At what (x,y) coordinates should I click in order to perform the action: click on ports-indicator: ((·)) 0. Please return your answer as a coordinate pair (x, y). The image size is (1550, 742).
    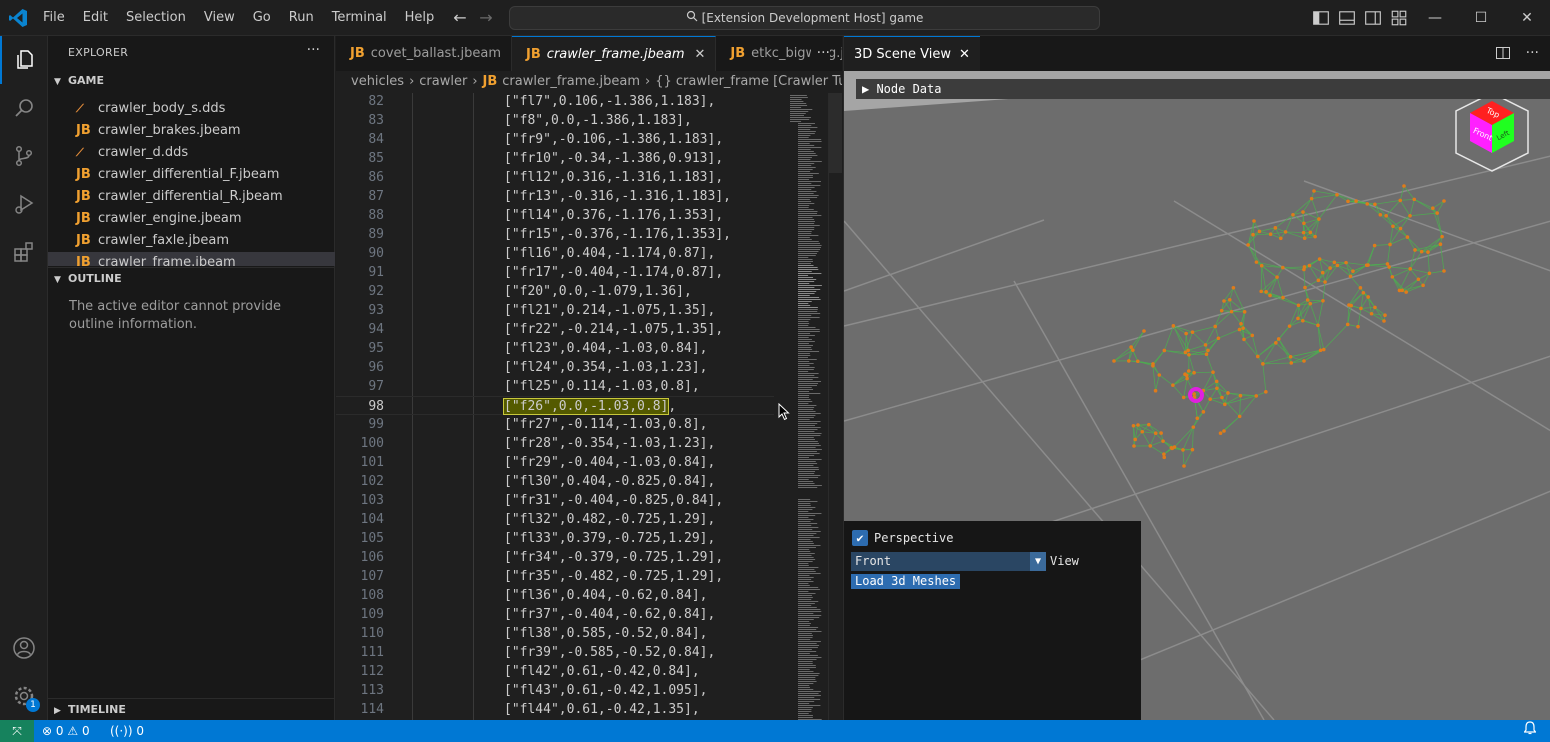
    Looking at the image, I should click on (127, 731).